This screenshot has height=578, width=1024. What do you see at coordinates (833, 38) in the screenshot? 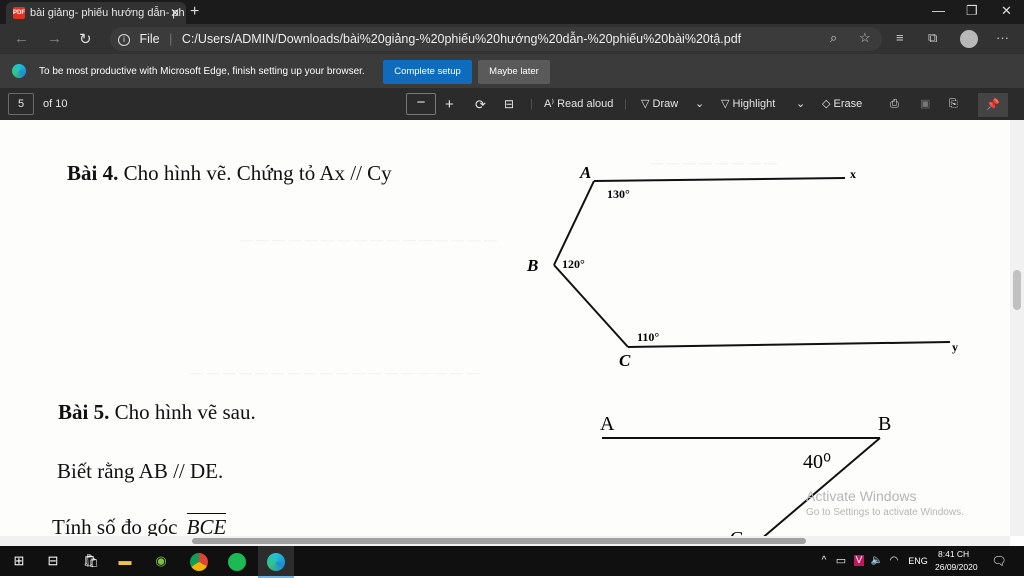
I see `zoom-icon: ⌕` at bounding box center [833, 38].